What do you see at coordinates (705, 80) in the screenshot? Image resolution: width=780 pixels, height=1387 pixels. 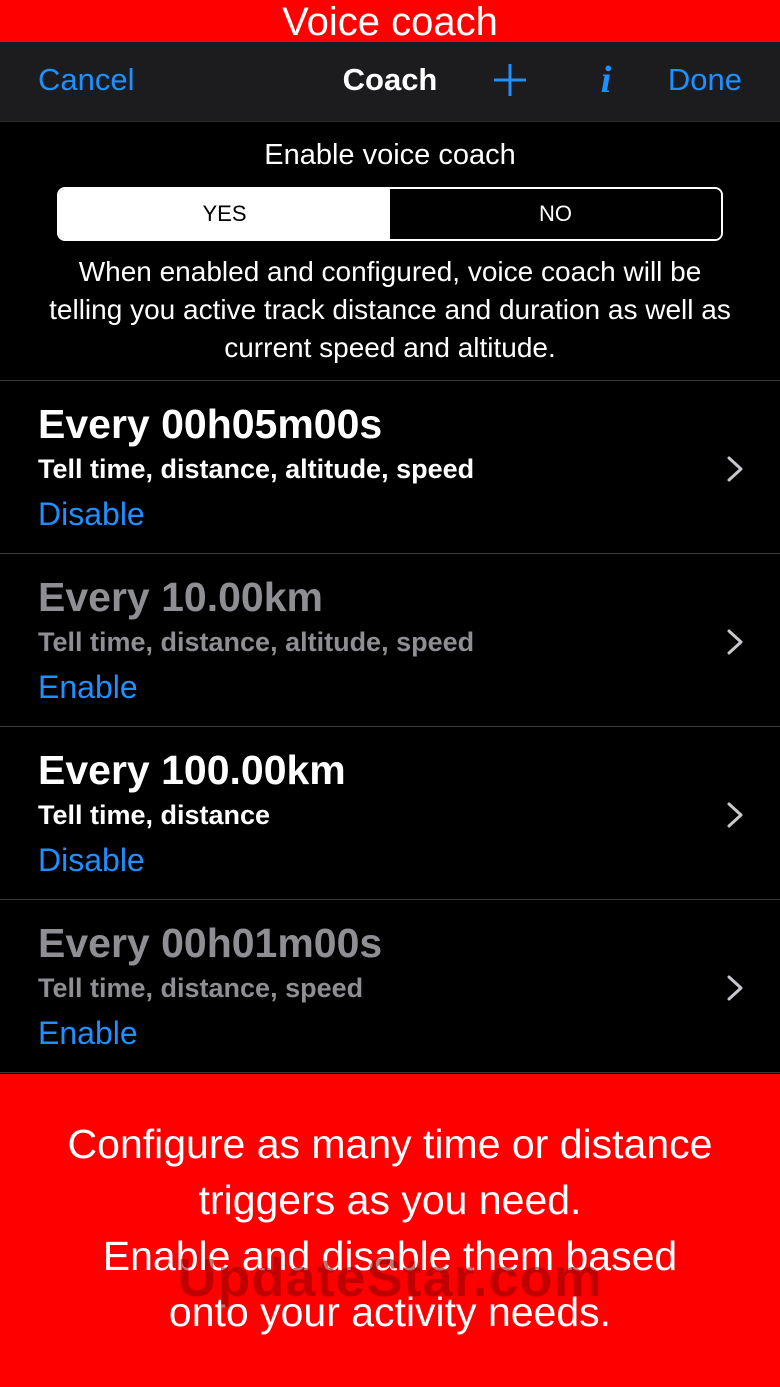 I see `done-button: Done` at bounding box center [705, 80].